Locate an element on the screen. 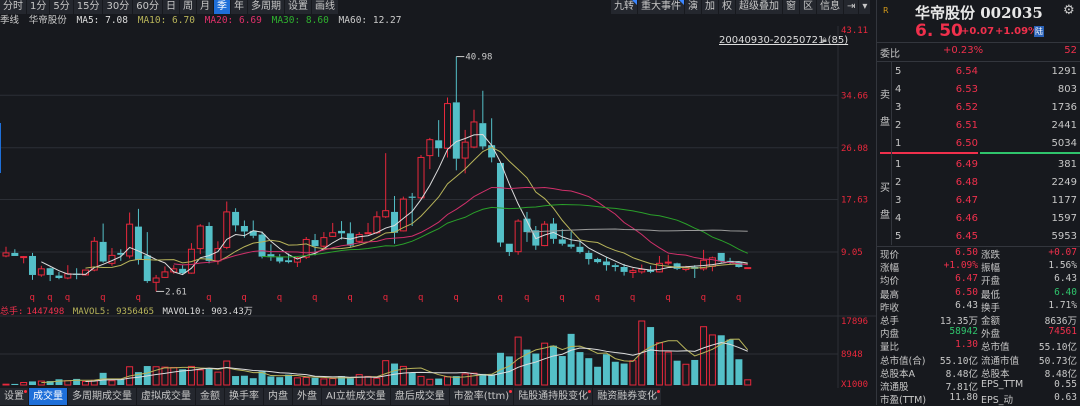  sell-level-row: 3 6.52 1736 is located at coordinates (978, 109).